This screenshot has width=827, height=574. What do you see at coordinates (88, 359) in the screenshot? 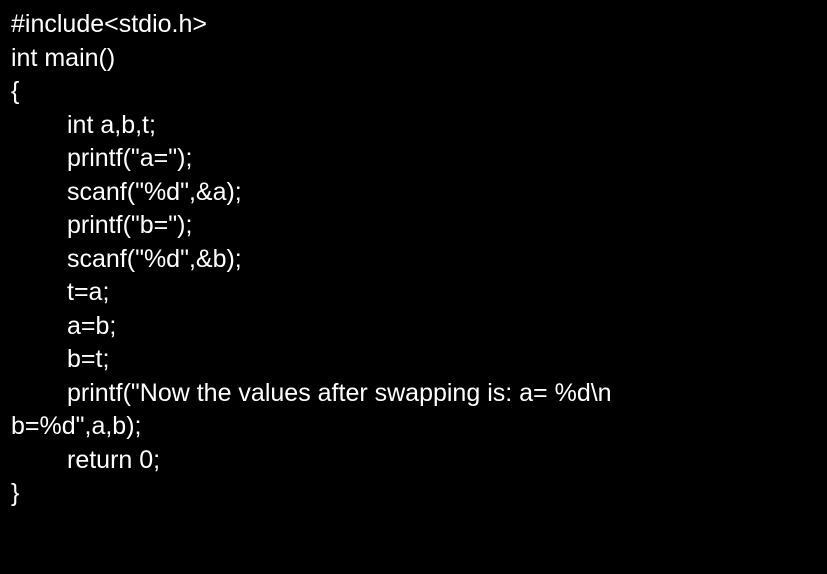
I see `code-line-assign-b: b=t;` at bounding box center [88, 359].